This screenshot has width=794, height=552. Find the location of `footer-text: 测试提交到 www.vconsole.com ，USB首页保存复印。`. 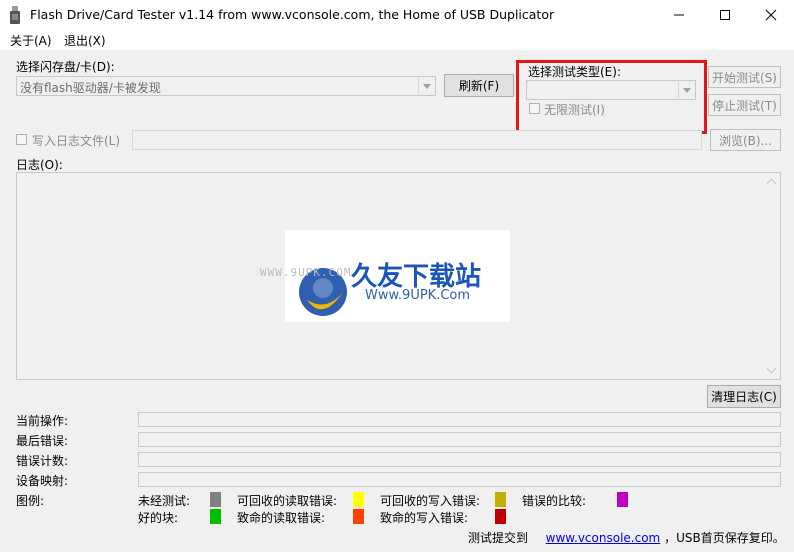

footer-text: 测试提交到 www.vconsole.com ，USB首页保存复印。 is located at coordinates (626, 537).